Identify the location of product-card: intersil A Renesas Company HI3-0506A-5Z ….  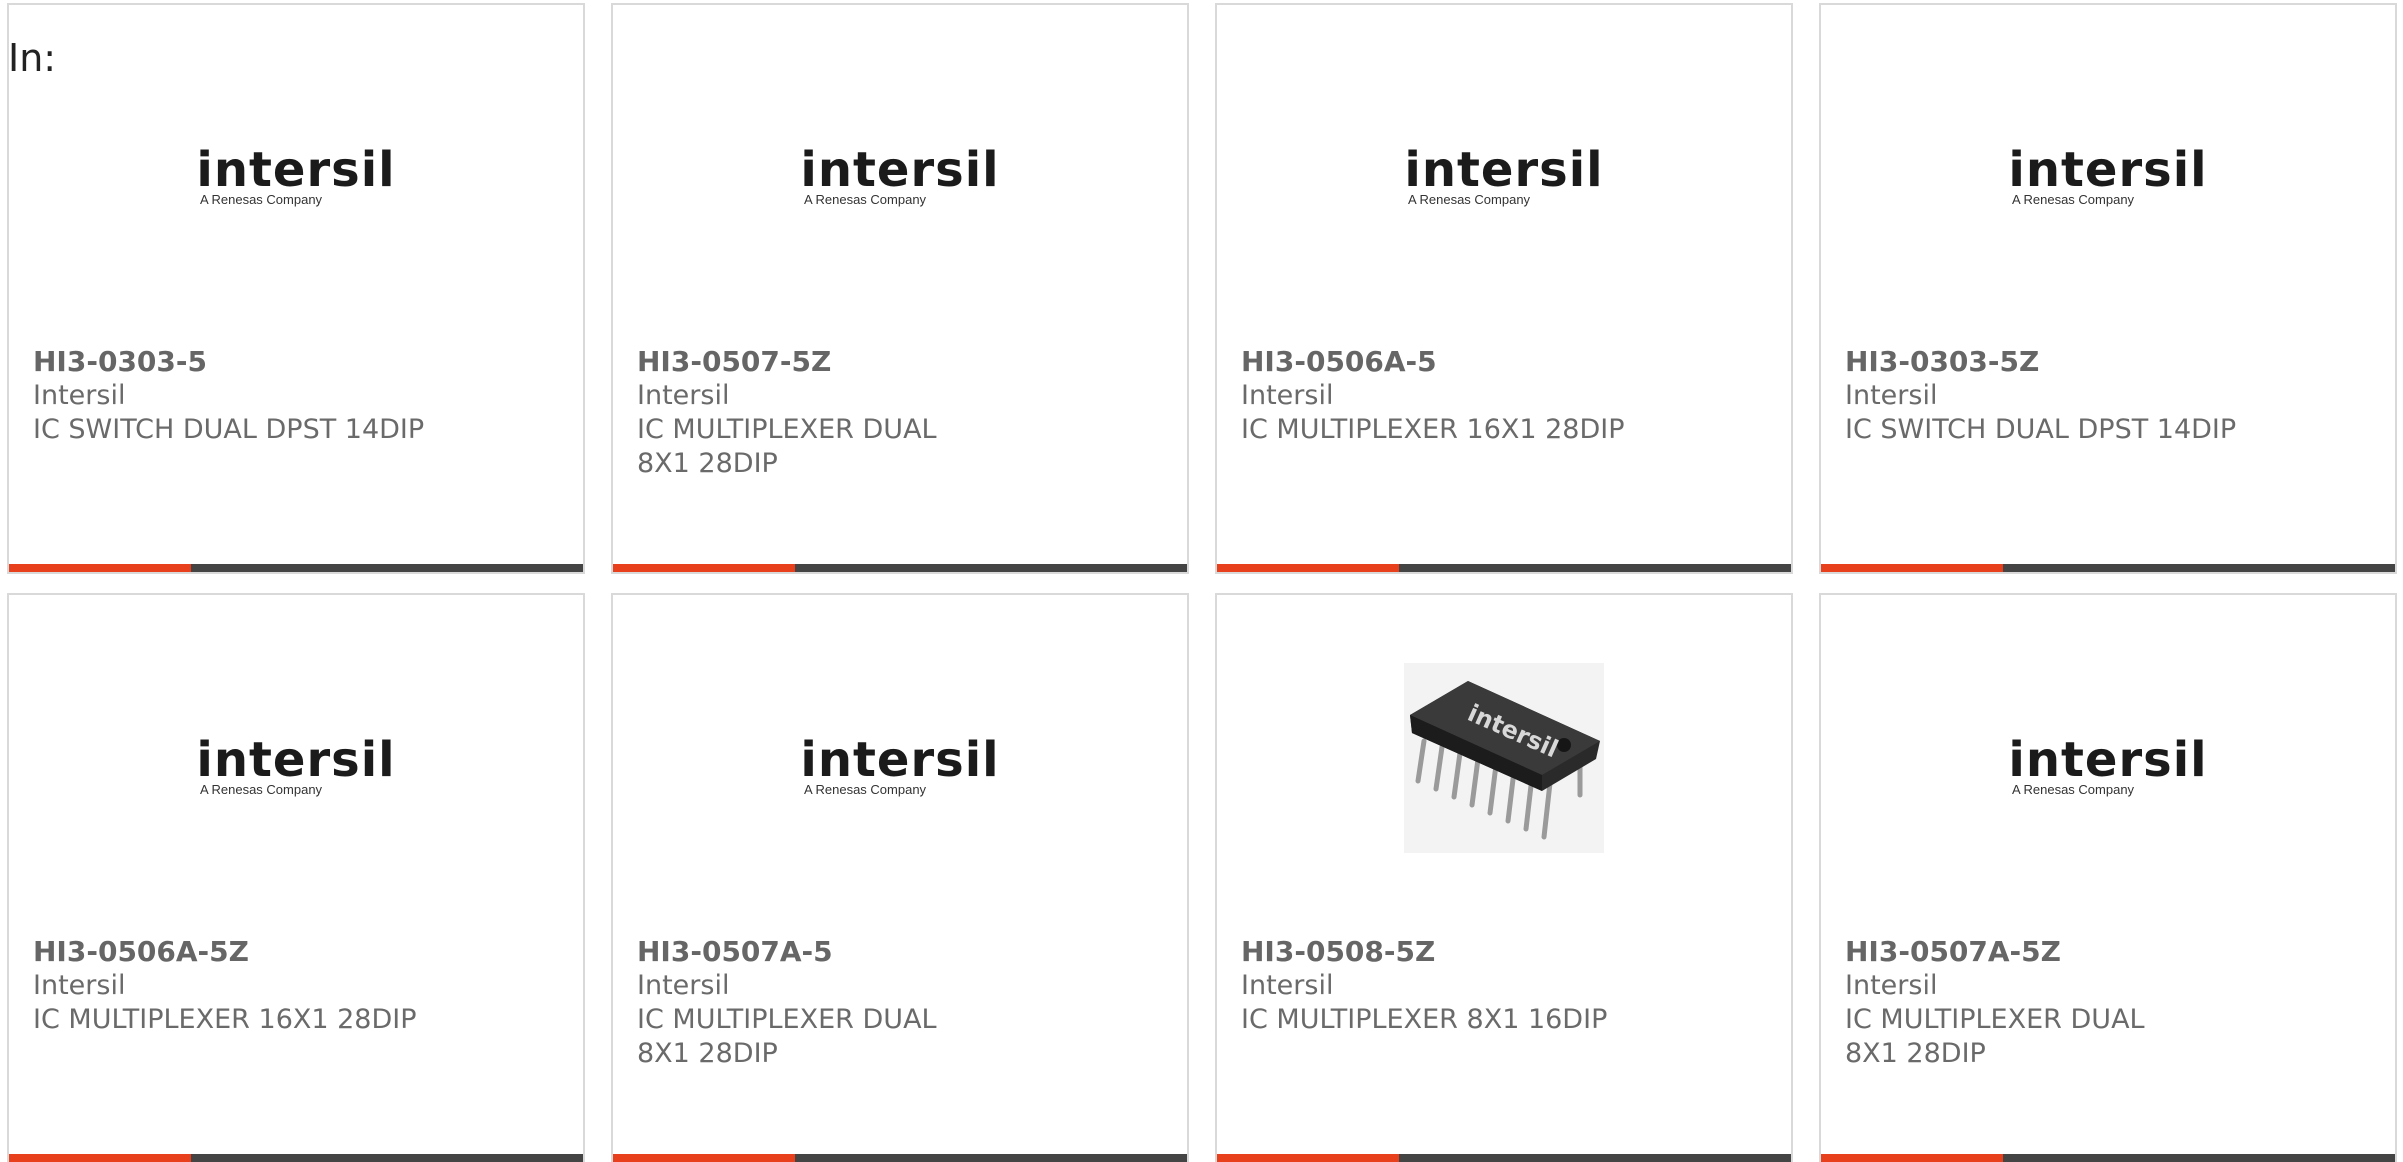
(296, 877).